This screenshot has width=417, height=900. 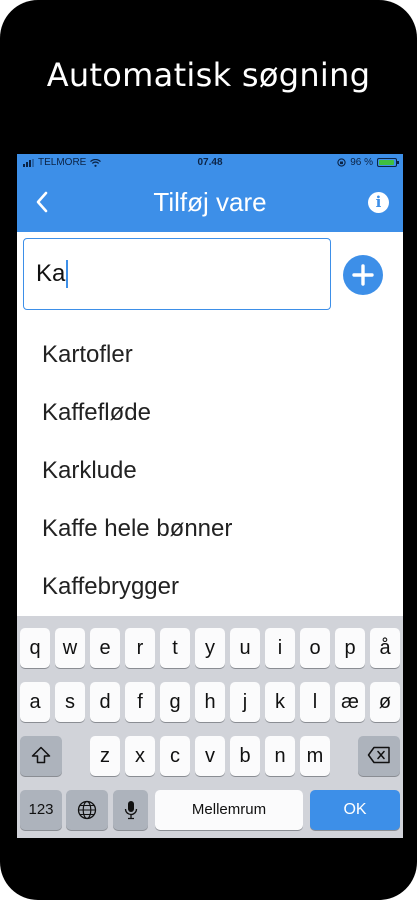 I want to click on key-u: u, so click(x=245, y=648).